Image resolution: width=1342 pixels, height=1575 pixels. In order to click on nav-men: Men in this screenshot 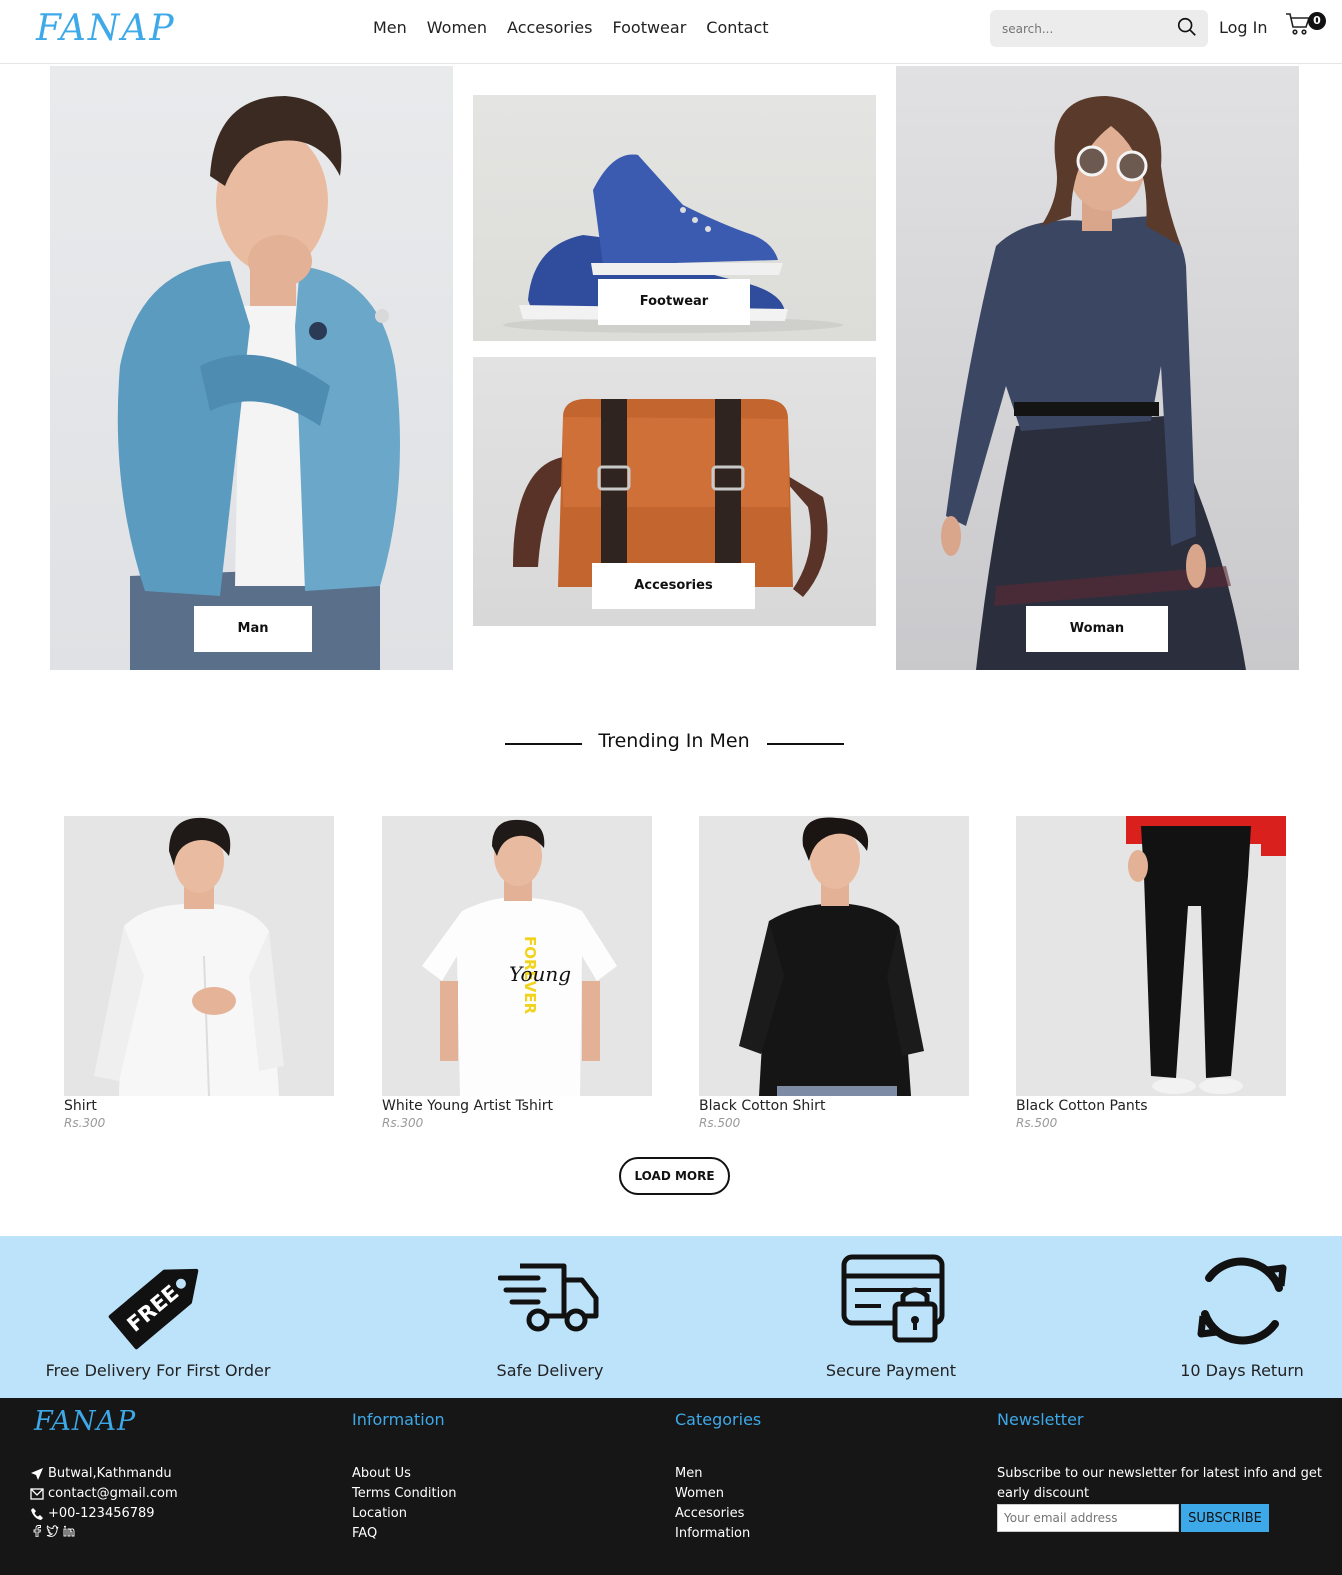, I will do `click(390, 27)`.